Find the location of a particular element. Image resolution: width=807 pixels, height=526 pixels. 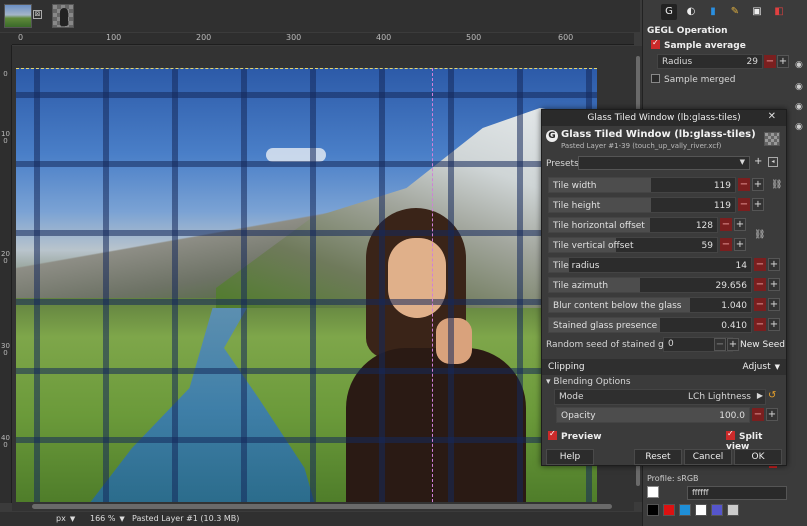

chain-link-icon: ⛓ is located at coordinates (776, 185).